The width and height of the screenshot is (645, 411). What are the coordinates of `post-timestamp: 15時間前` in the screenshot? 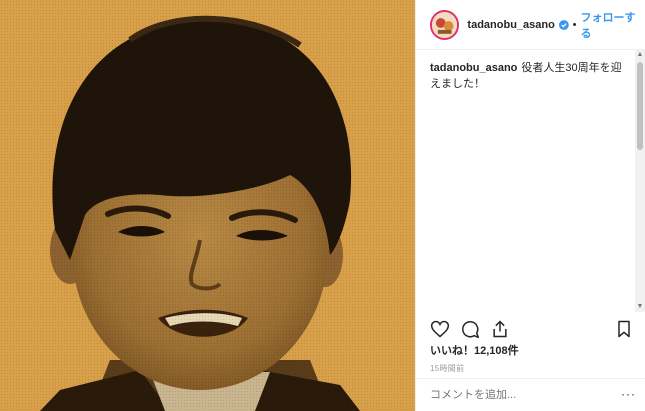 It's located at (447, 368).